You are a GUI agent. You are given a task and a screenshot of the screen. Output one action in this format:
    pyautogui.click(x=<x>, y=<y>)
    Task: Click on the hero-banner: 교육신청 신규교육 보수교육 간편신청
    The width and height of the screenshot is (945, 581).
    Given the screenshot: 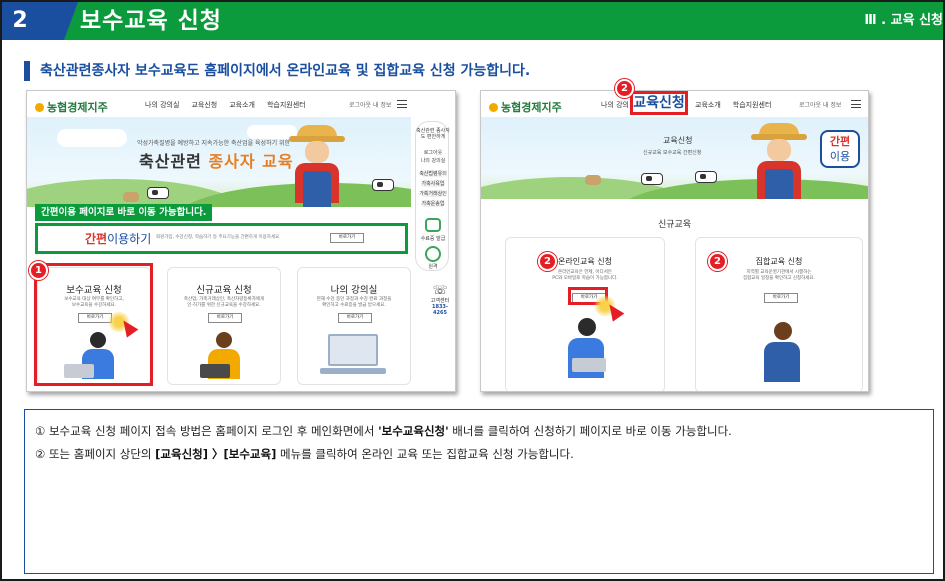 What is the action you would take?
    pyautogui.click(x=674, y=158)
    